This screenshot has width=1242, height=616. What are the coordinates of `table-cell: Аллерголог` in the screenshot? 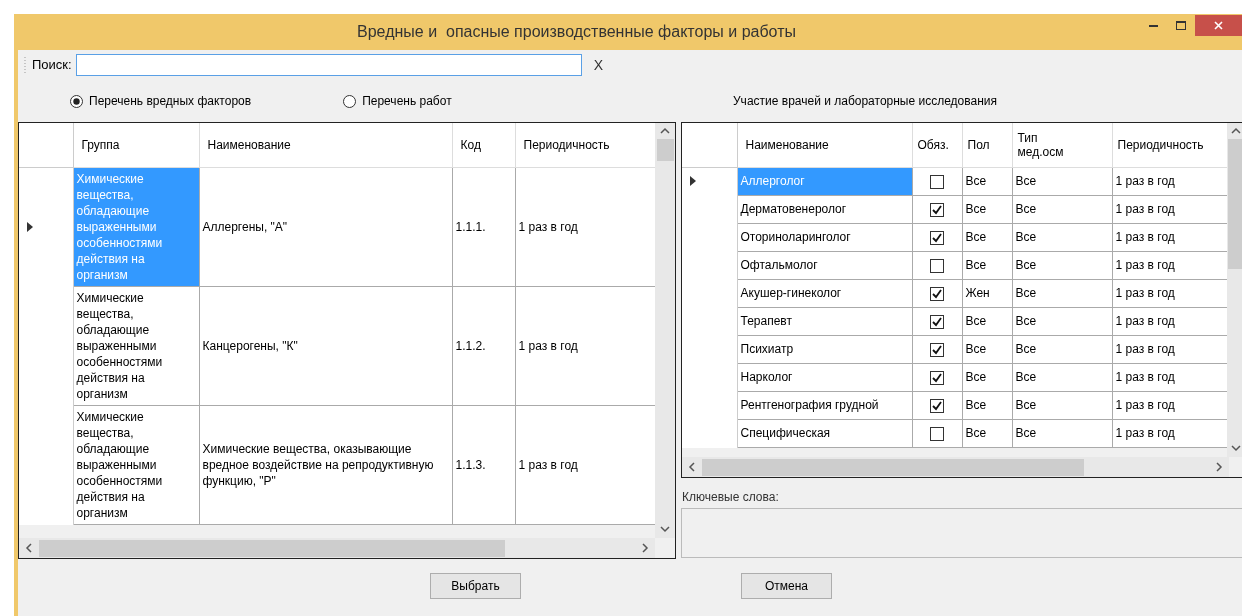 It's located at (824, 181).